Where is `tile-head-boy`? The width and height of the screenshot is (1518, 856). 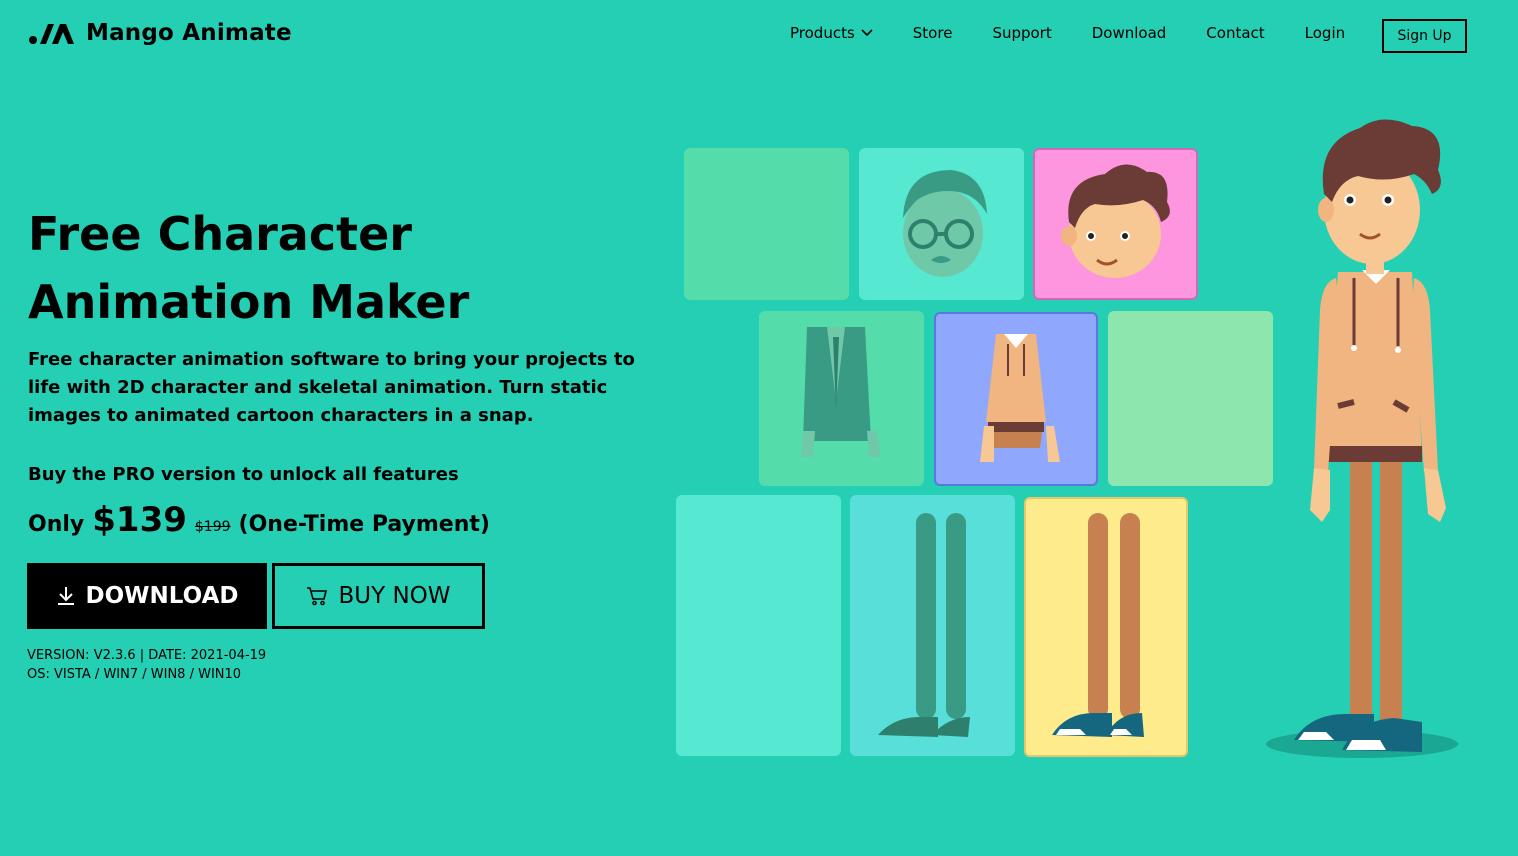
tile-head-boy is located at coordinates (1115, 224).